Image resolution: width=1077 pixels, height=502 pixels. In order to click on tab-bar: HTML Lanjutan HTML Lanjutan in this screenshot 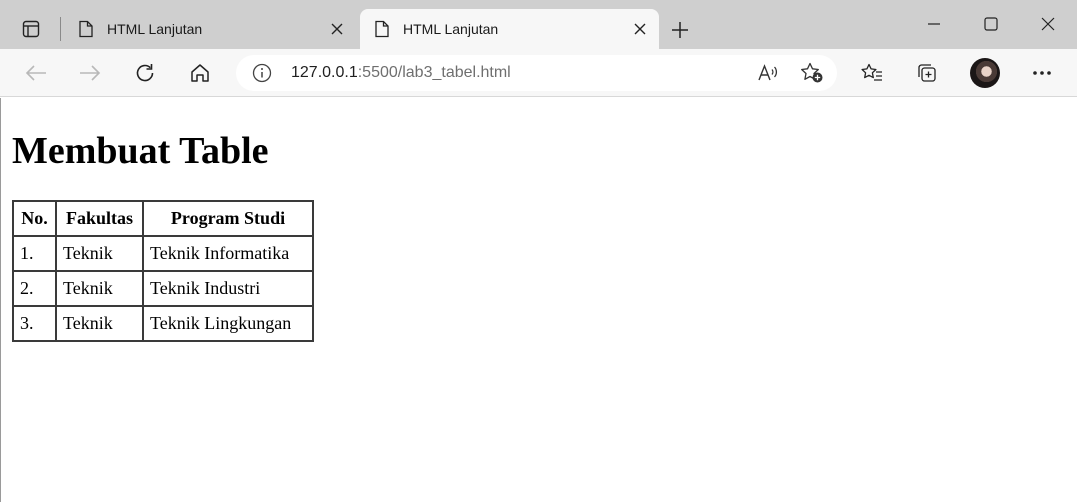, I will do `click(538, 24)`.